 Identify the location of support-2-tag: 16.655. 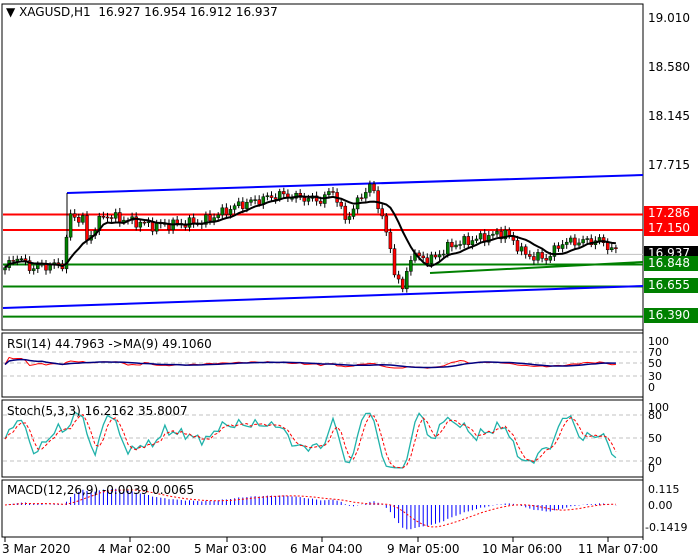
(671, 285).